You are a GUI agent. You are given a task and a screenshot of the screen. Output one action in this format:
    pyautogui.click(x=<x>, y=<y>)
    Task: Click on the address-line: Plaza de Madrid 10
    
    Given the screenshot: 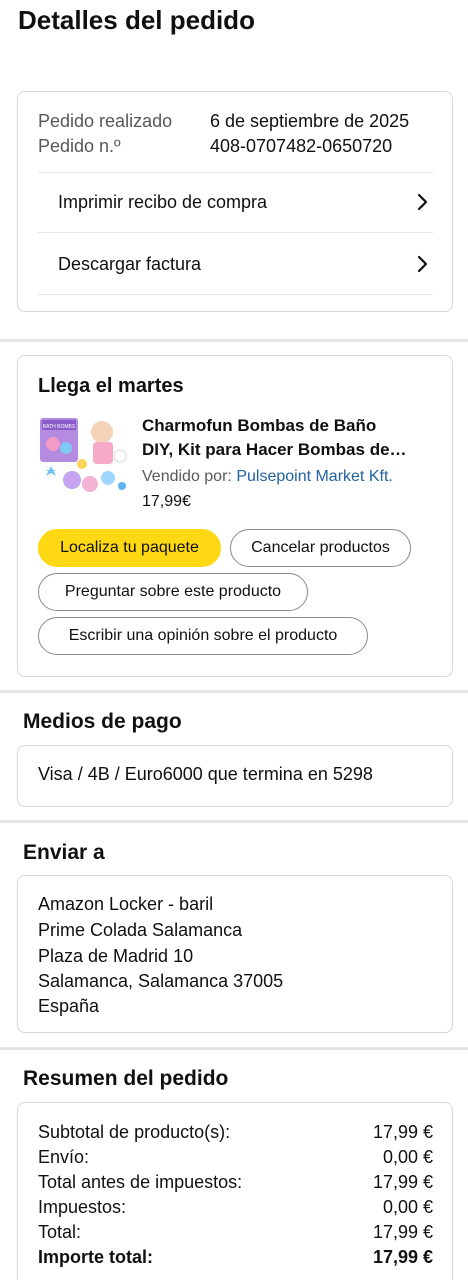 What is the action you would take?
    pyautogui.click(x=116, y=956)
    